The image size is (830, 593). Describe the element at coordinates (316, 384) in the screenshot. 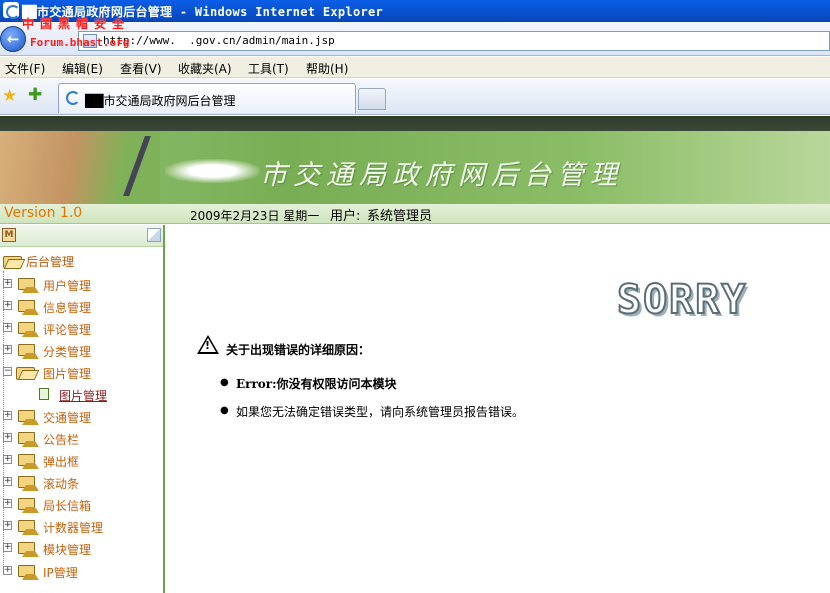

I see `error-reason: Error:你没有权限访问本模块` at that location.